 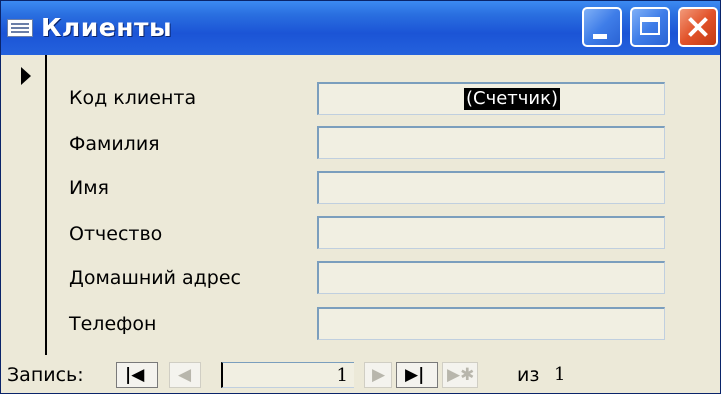 I want to click on maximize-button, so click(x=650, y=27).